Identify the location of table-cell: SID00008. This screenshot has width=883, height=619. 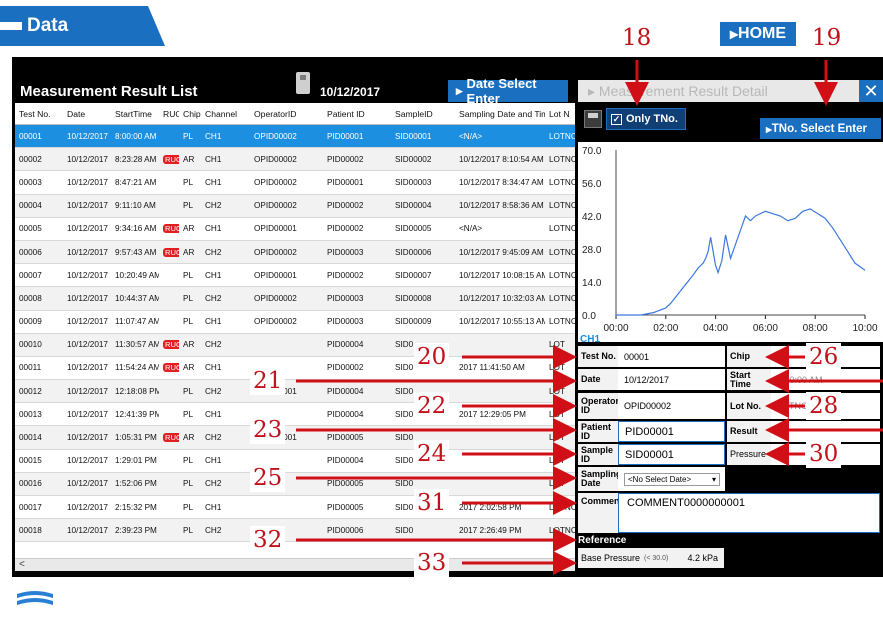
(413, 298).